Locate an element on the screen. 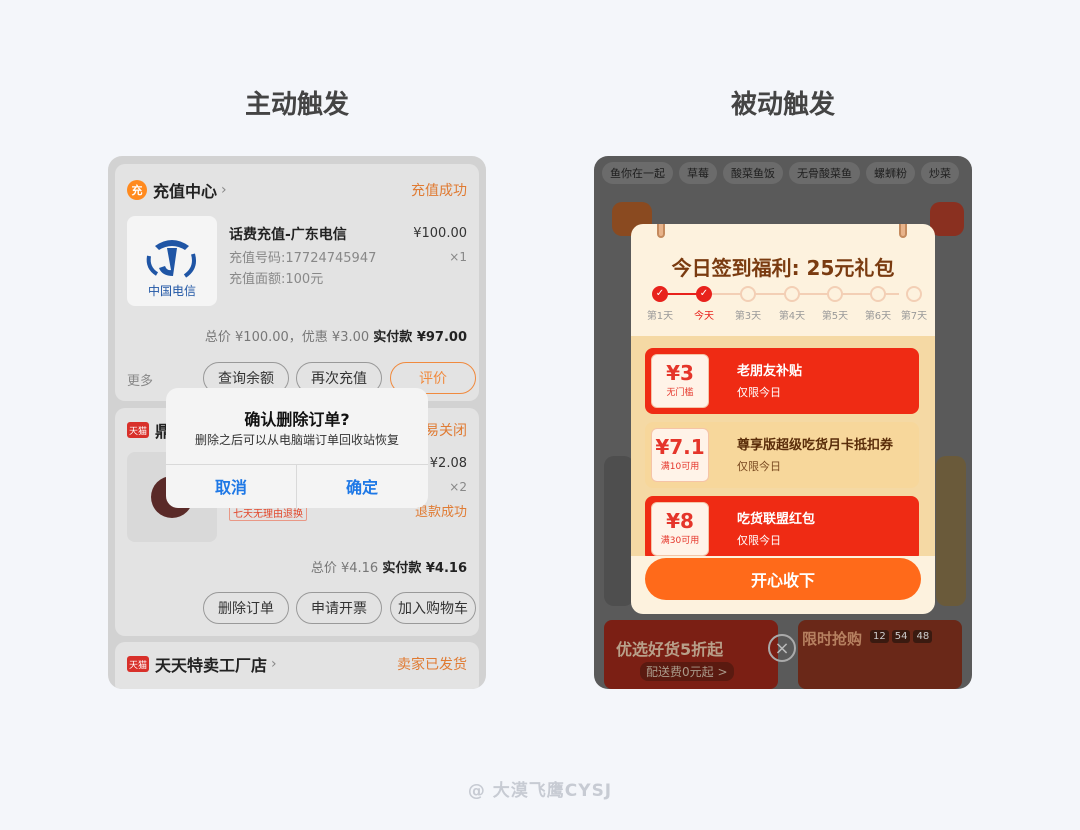 The height and width of the screenshot is (830, 1080). add-to-cart-button: 加入购物车 is located at coordinates (433, 608).